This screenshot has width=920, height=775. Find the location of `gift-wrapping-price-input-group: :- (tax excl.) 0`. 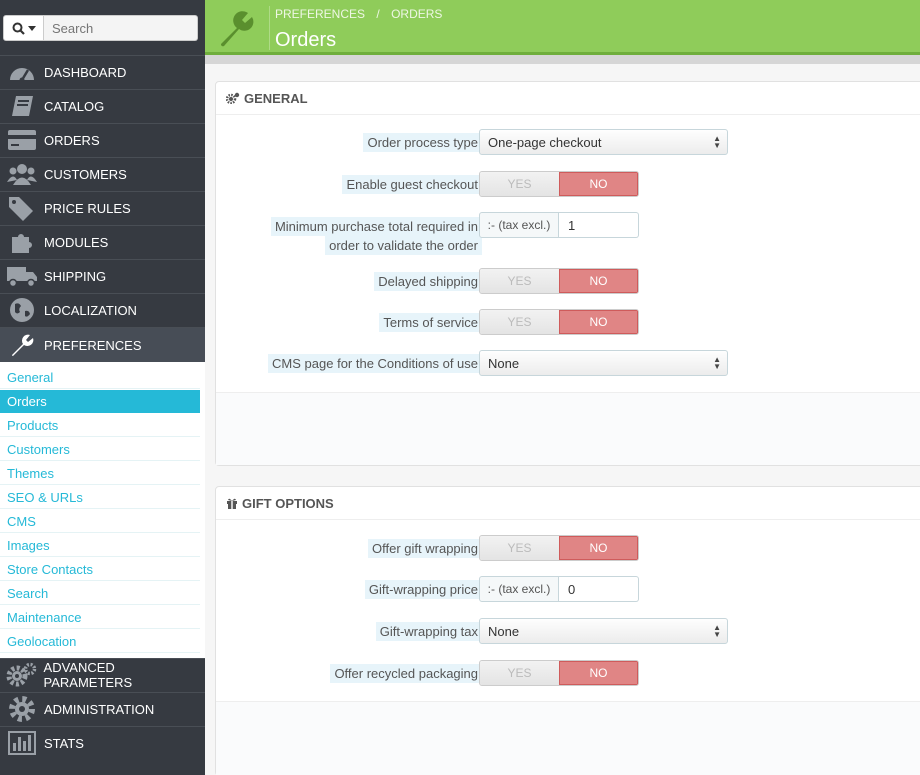

gift-wrapping-price-input-group: :- (tax excl.) 0 is located at coordinates (559, 589).